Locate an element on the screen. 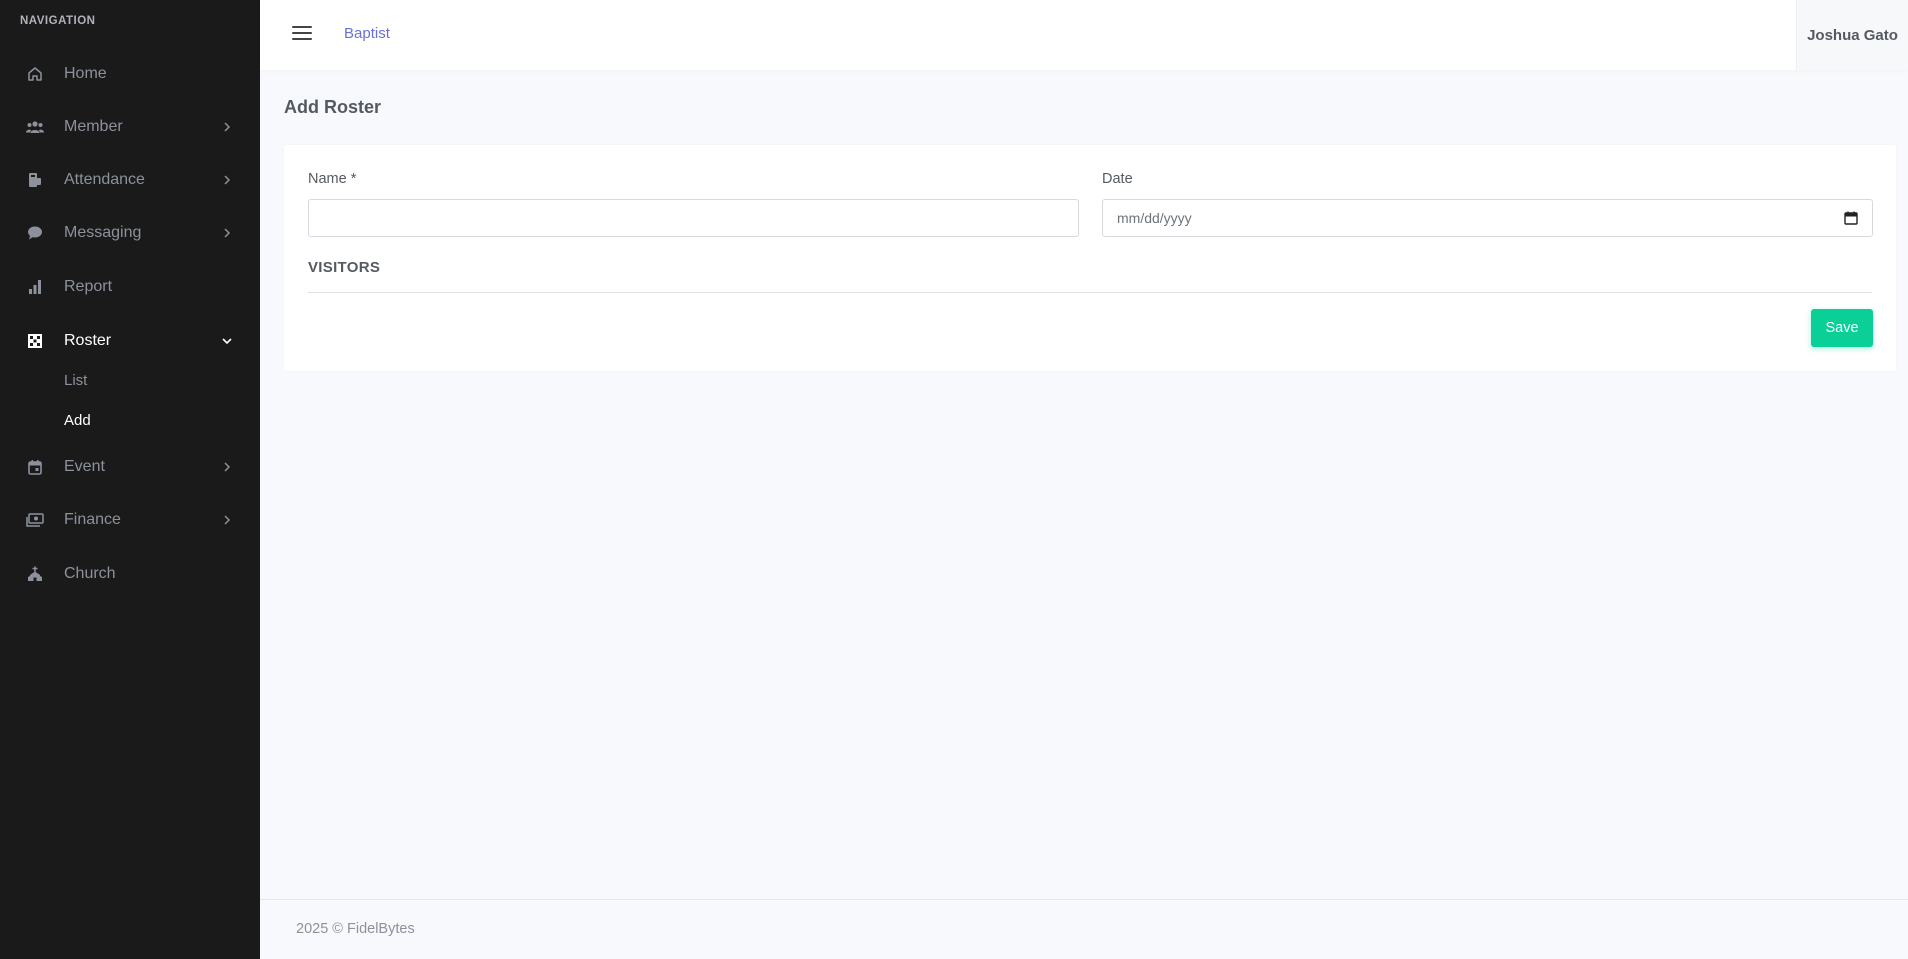 The image size is (1908, 959). topbar: Baptist Joshua Gato is located at coordinates (1084, 35).